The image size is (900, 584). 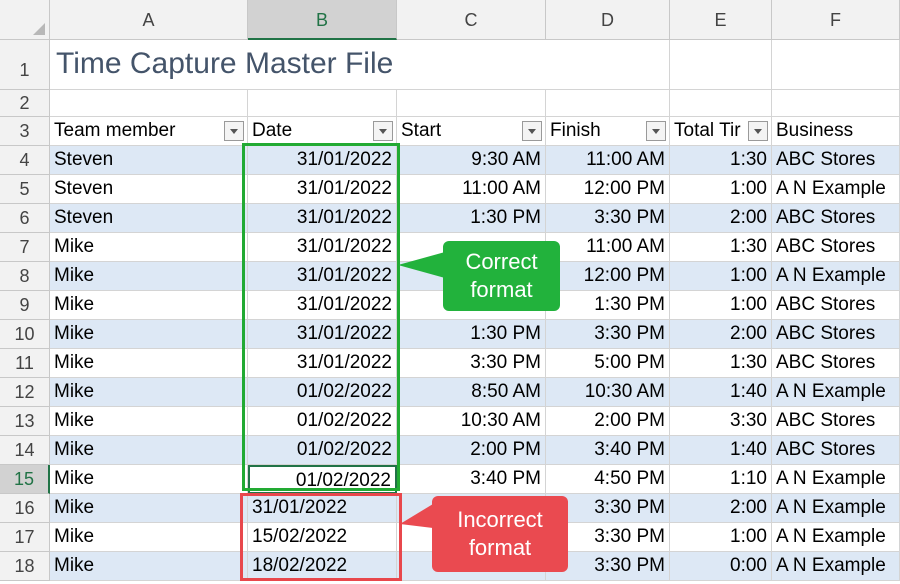 I want to click on column-header-c: C, so click(x=471, y=20).